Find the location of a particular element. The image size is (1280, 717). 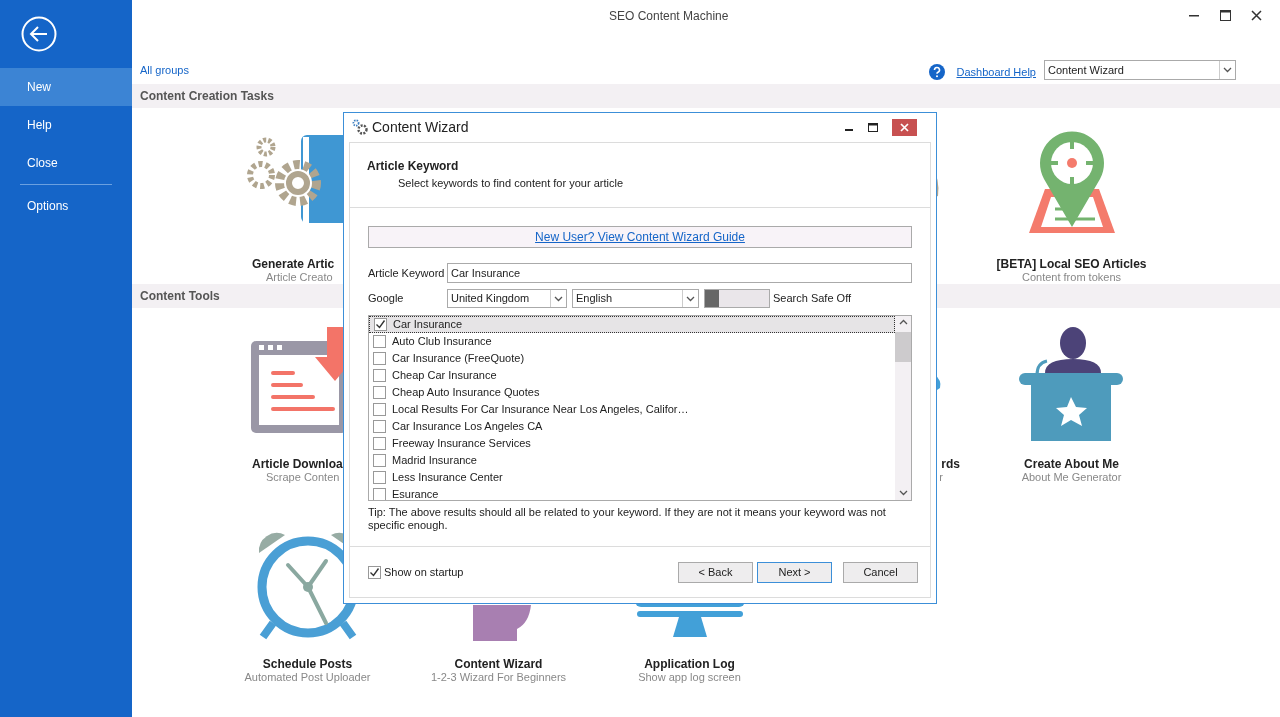

language-dropdown: English is located at coordinates (635, 298).